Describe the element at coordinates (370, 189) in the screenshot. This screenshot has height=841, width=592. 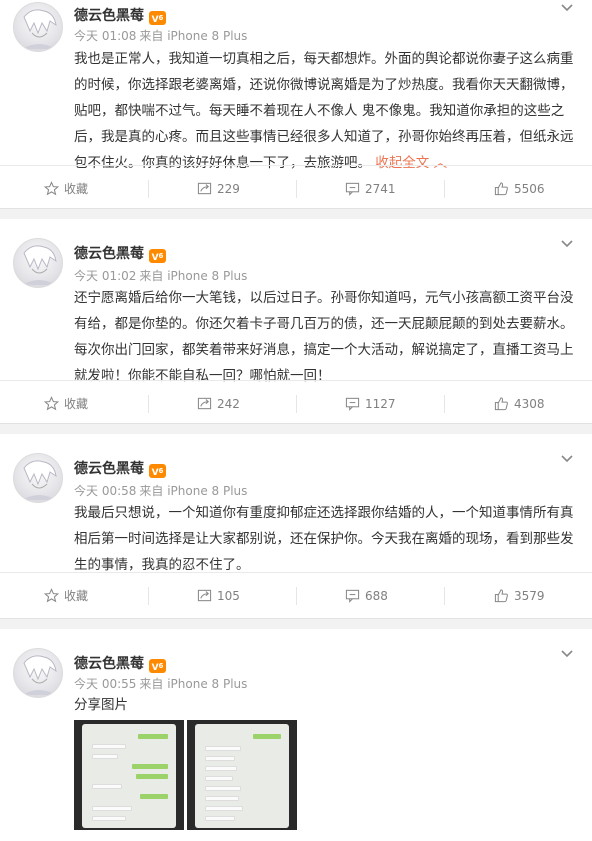
I see `comment-button: 2741` at that location.